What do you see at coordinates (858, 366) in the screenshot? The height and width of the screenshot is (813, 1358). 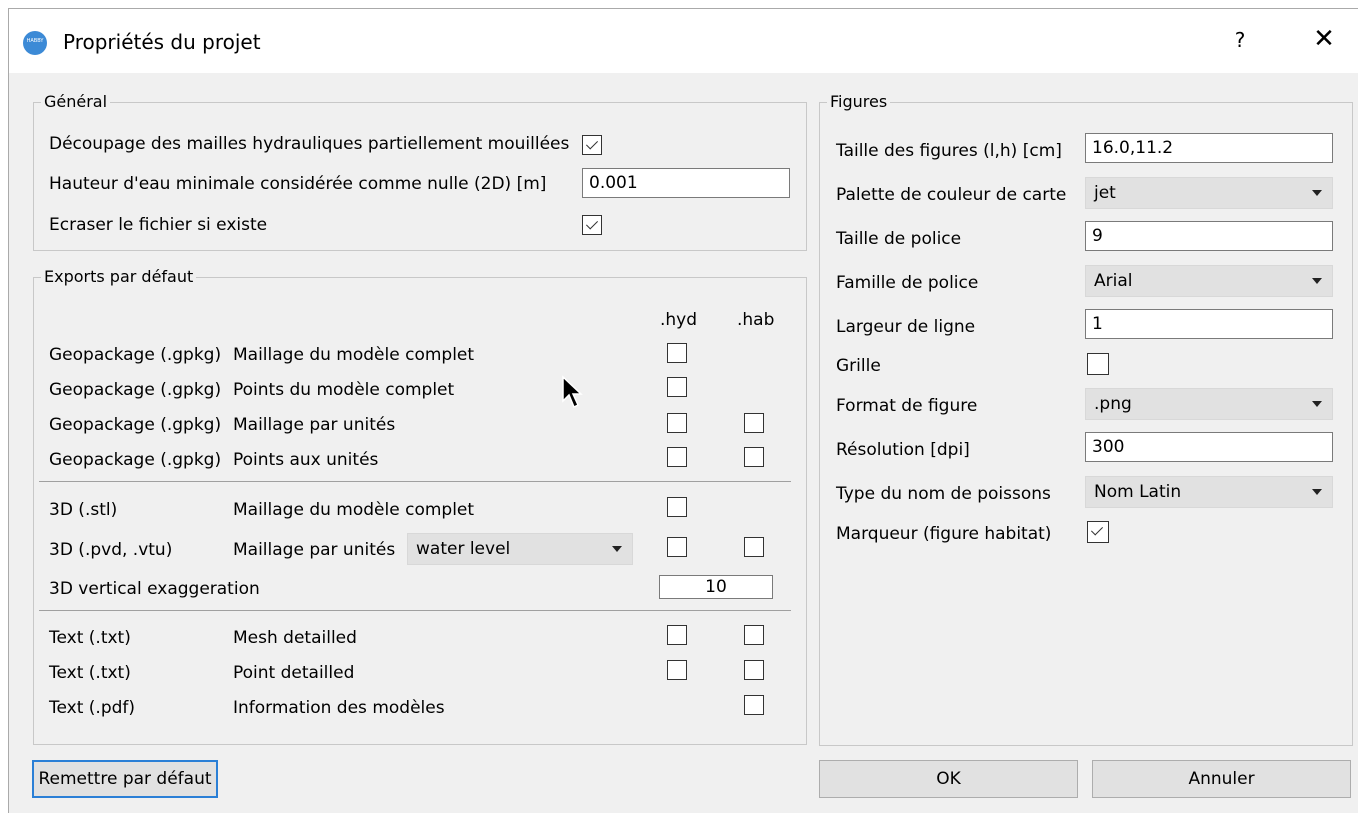 I see `grille-label: Grille` at bounding box center [858, 366].